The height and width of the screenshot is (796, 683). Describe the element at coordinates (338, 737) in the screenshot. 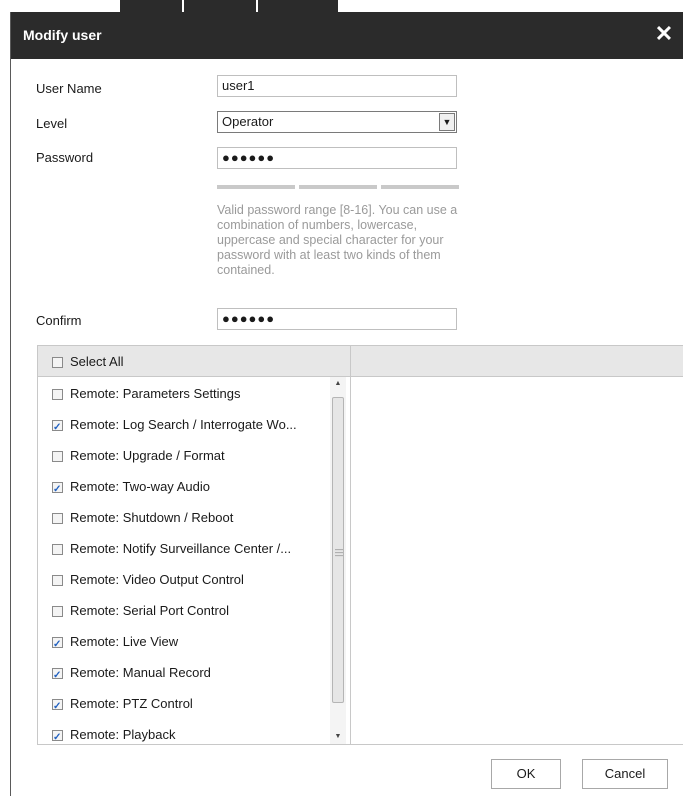

I see `scroll-down-arrow-icon: ▼` at that location.